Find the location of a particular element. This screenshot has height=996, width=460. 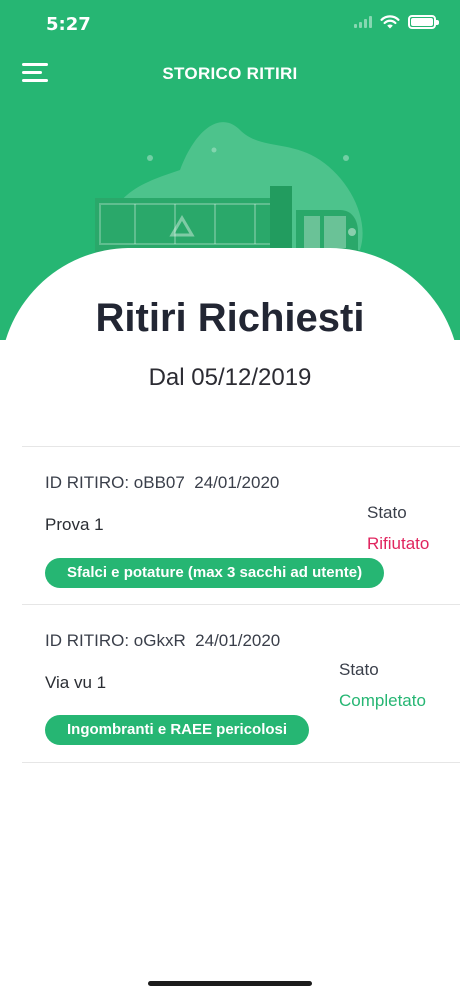

nav-title: STORICO RITIRI is located at coordinates (230, 73).